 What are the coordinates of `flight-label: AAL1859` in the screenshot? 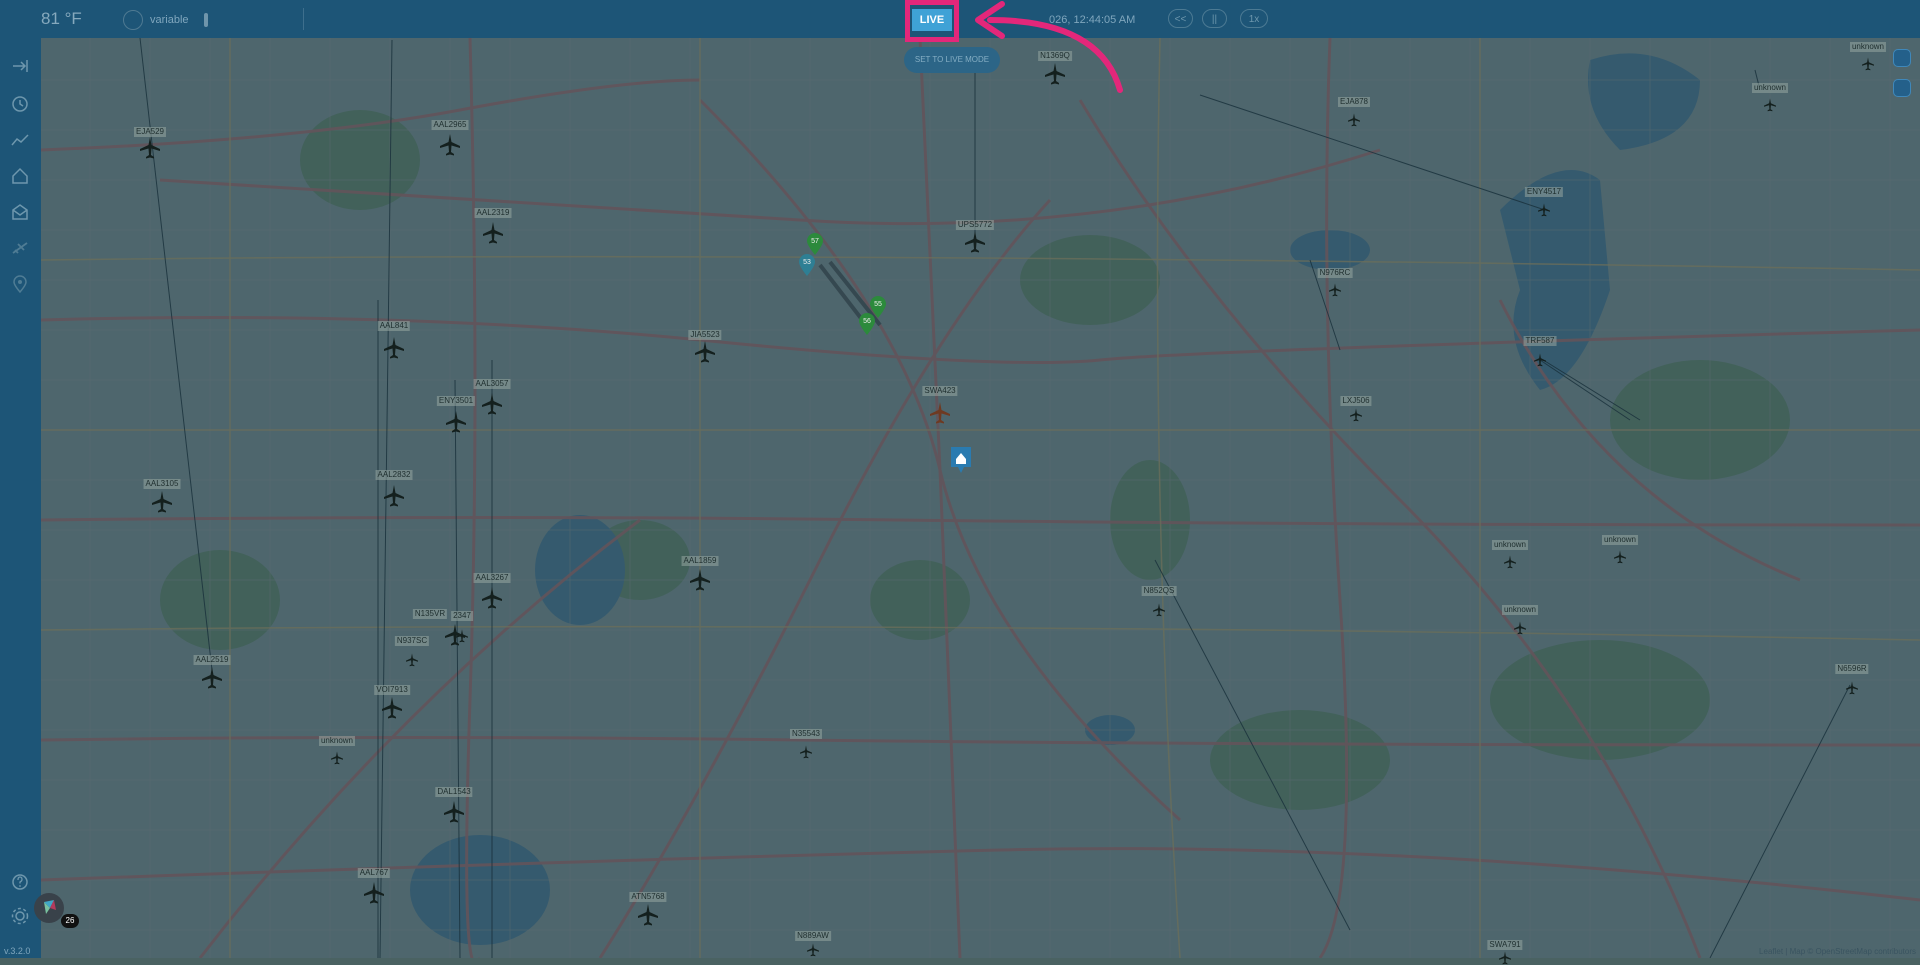 It's located at (700, 561).